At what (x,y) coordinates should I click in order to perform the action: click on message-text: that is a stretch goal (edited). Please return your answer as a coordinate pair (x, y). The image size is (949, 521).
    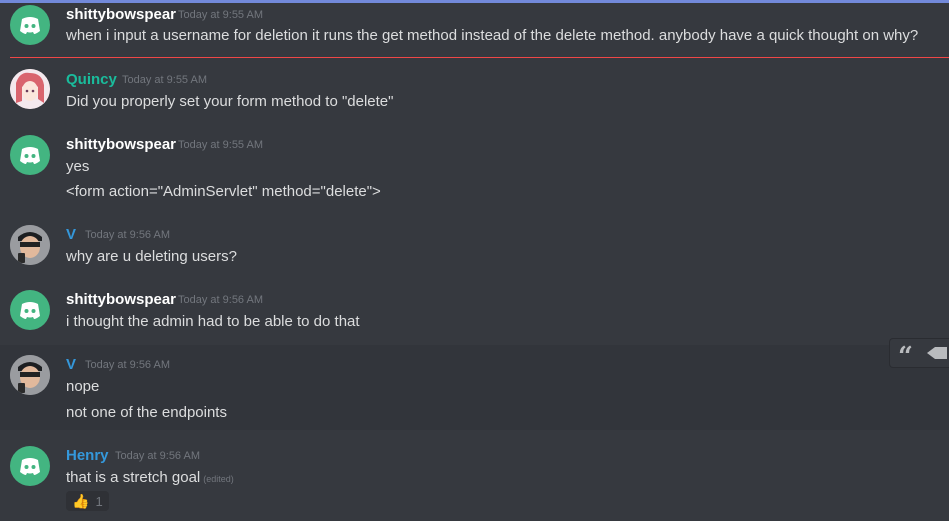
    Looking at the image, I should click on (150, 477).